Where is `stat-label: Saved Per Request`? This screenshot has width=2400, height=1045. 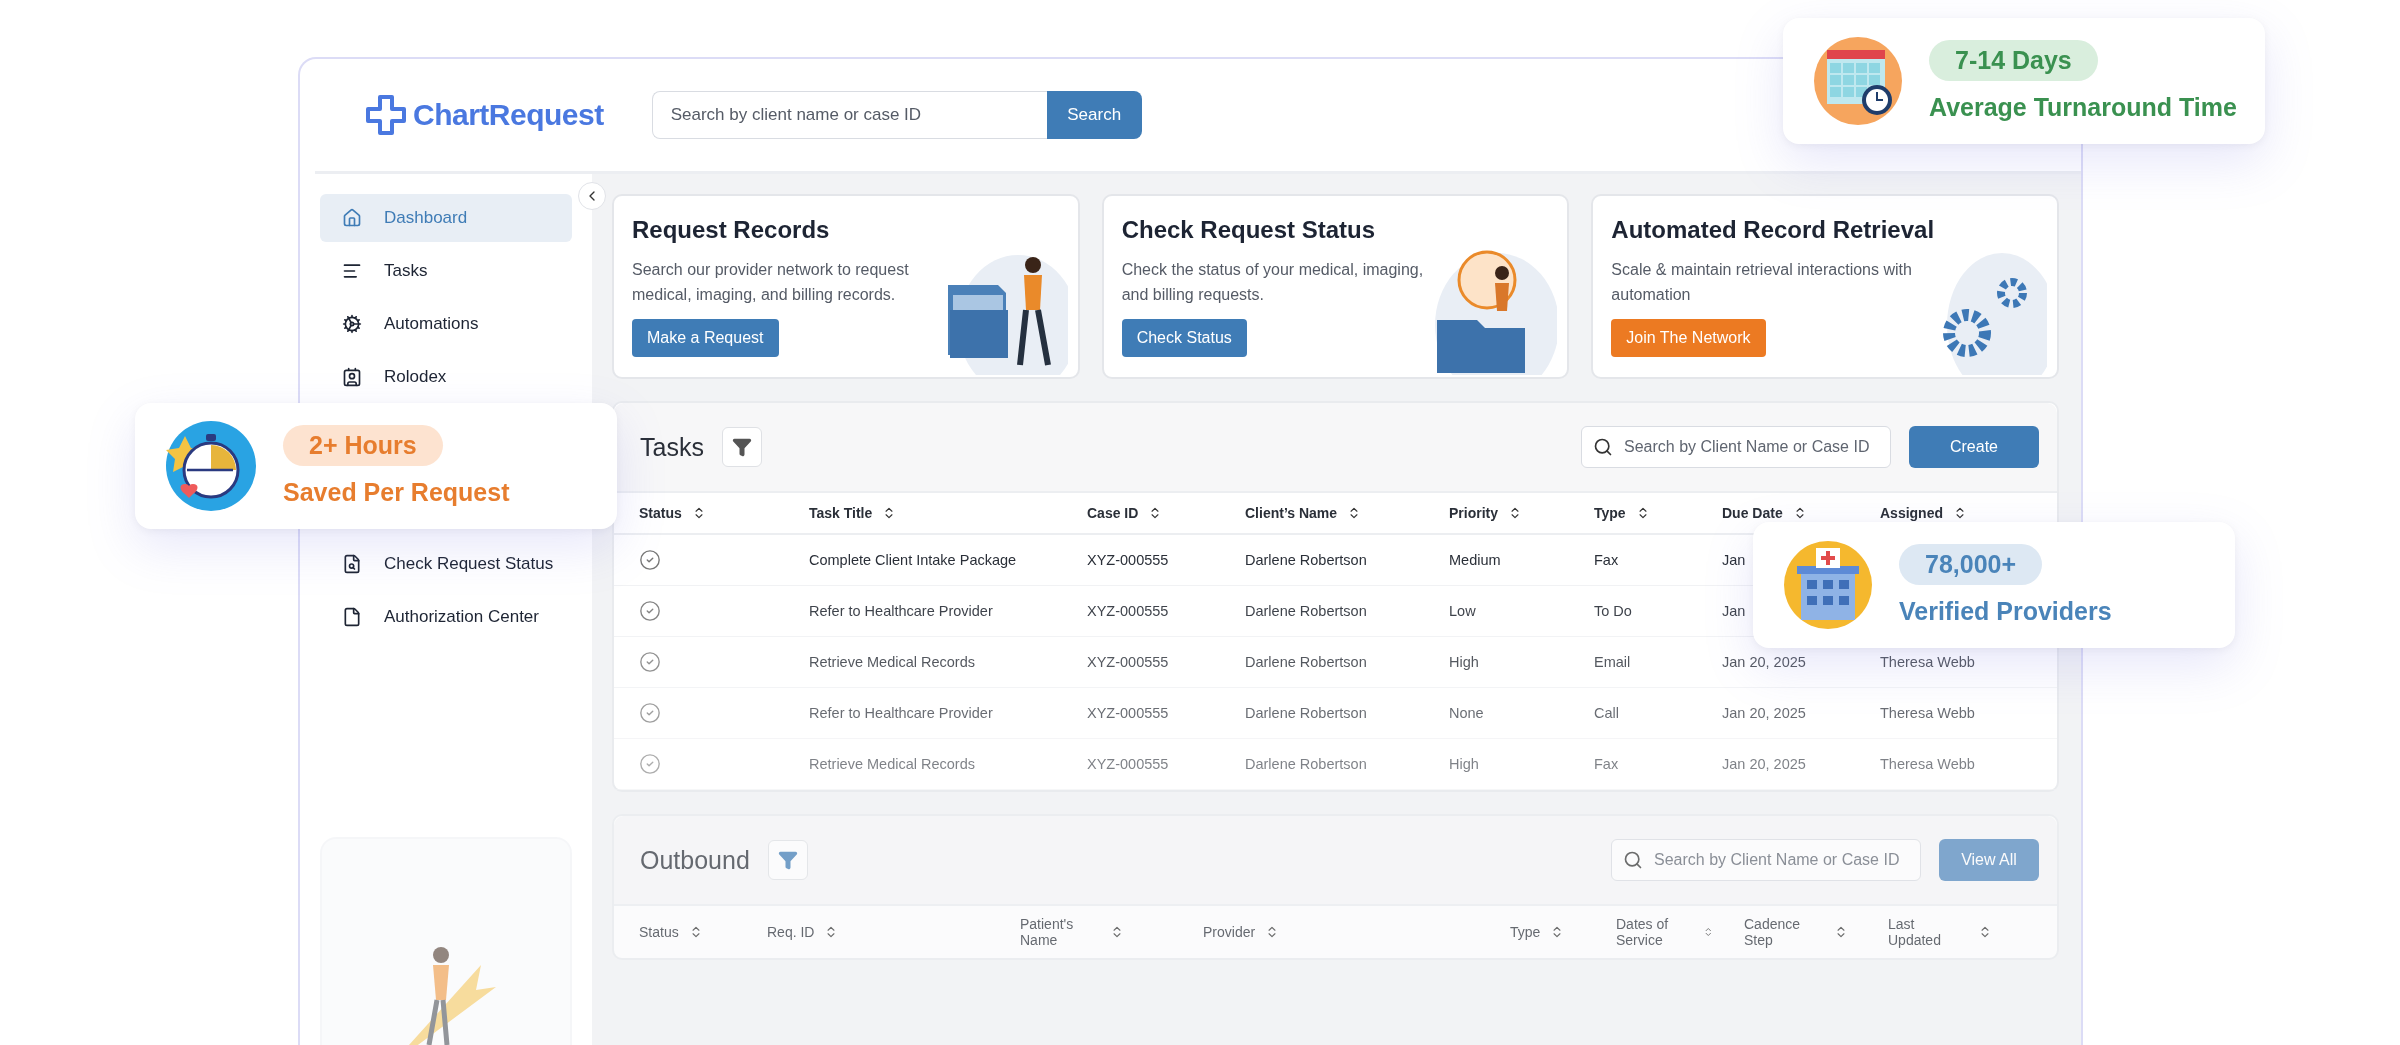 stat-label: Saved Per Request is located at coordinates (396, 492).